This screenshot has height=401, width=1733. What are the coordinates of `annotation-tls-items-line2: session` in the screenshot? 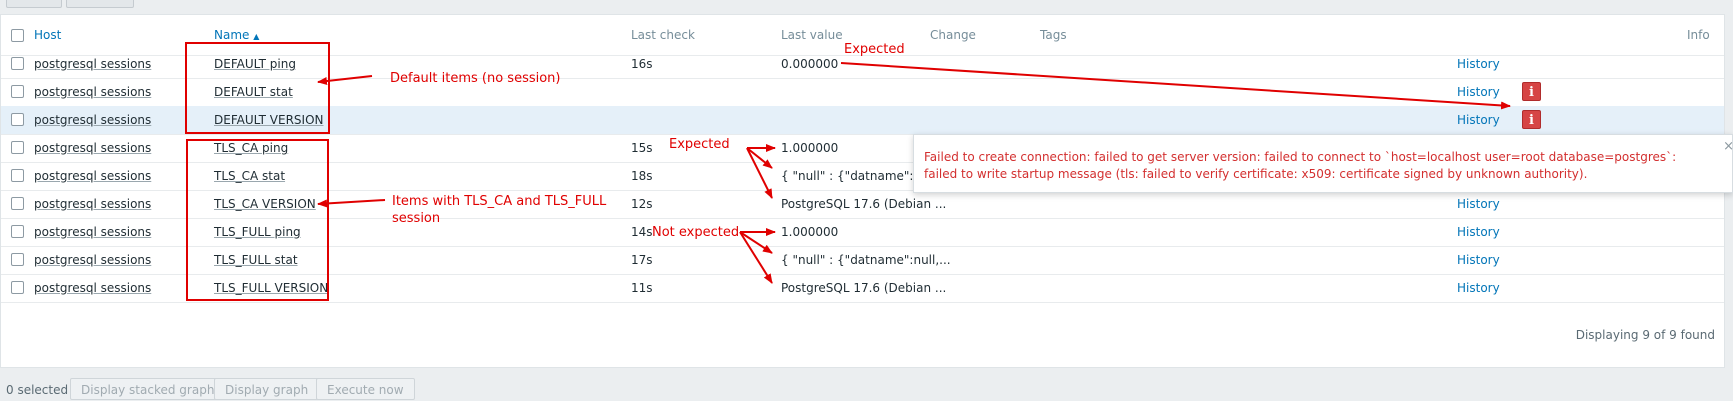 It's located at (416, 218).